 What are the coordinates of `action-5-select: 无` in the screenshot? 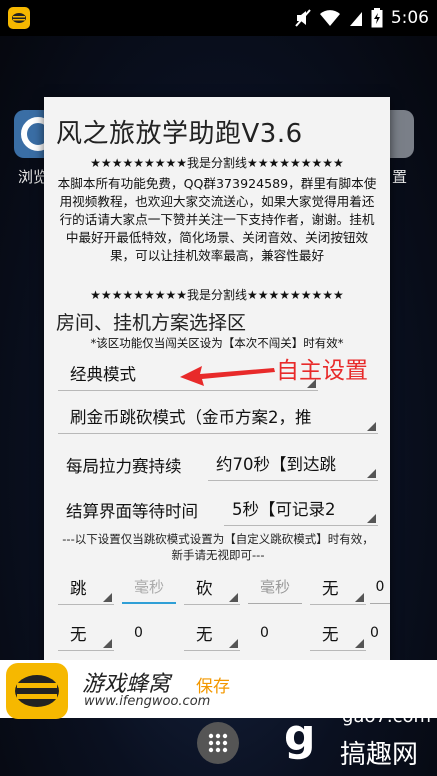 It's located at (212, 633).